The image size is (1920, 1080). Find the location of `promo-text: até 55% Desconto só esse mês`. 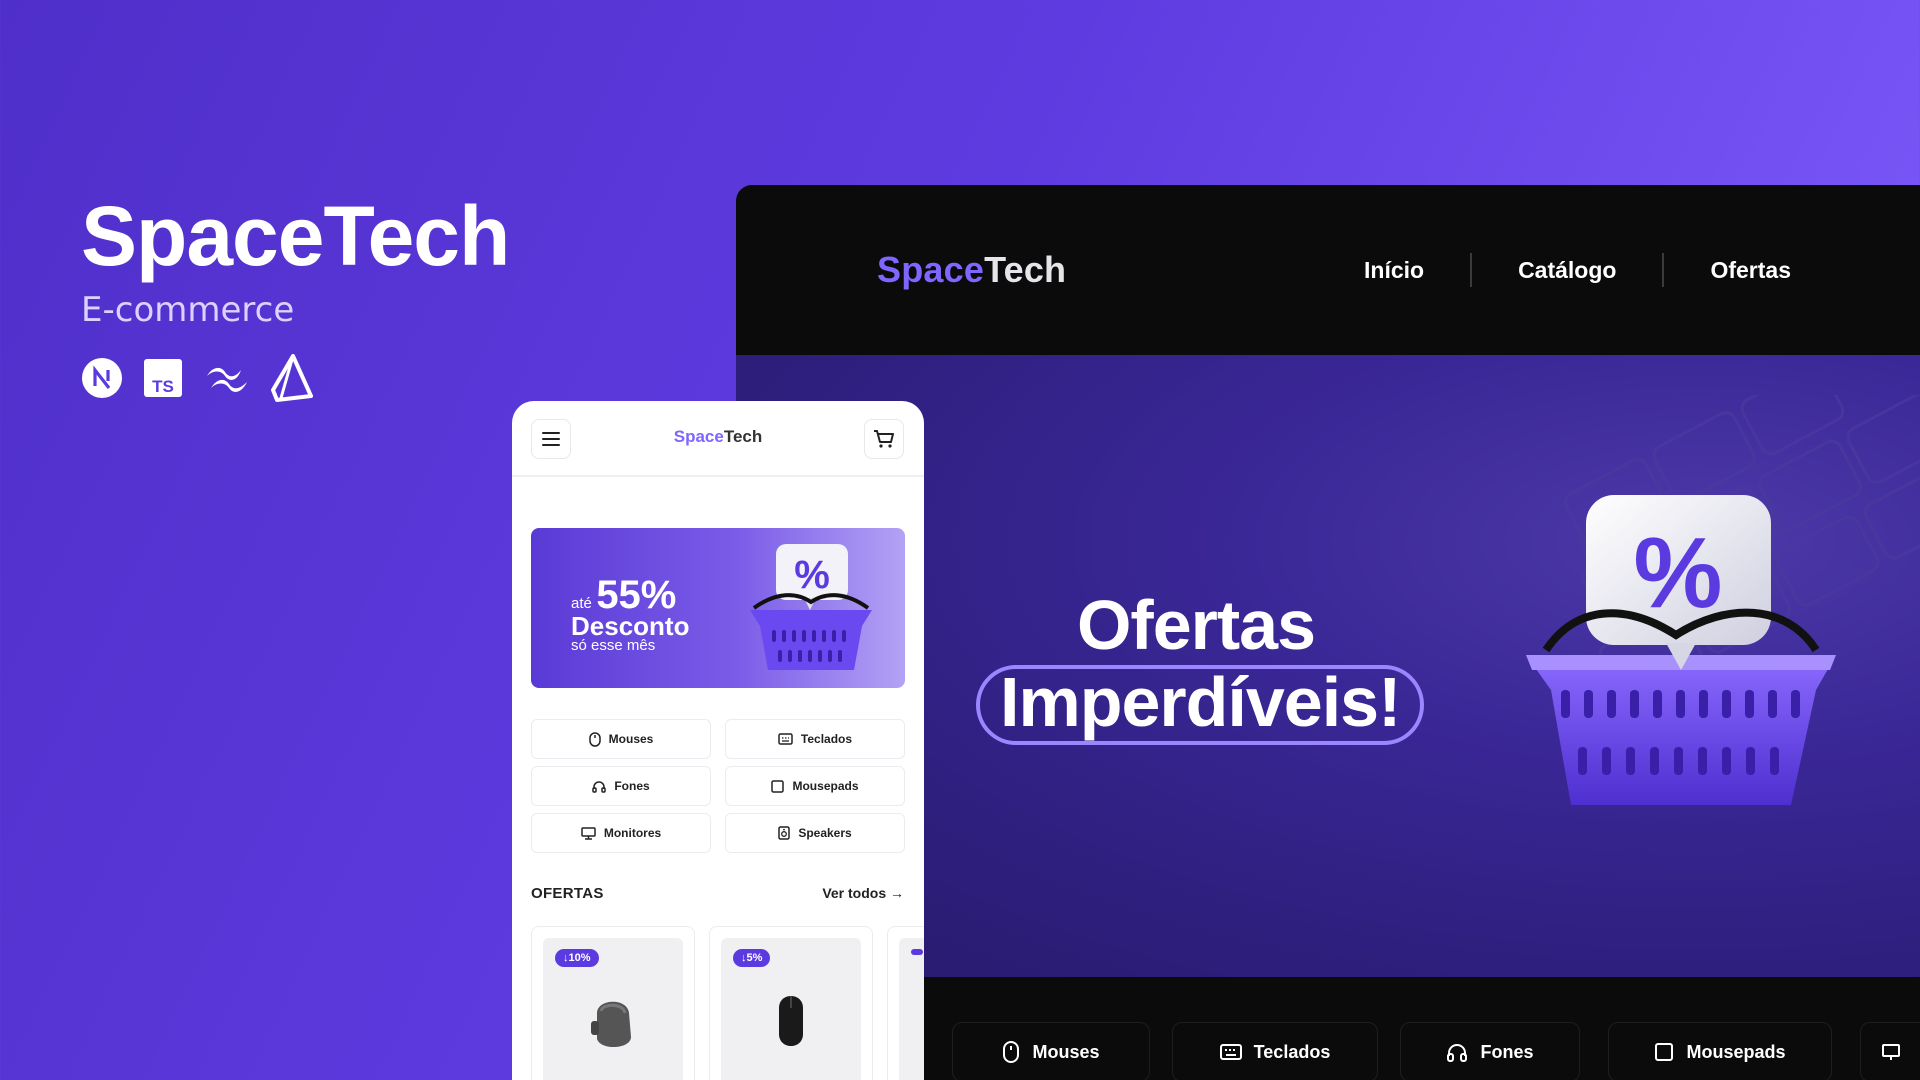

promo-text: até 55% Desconto só esse mês is located at coordinates (630, 614).